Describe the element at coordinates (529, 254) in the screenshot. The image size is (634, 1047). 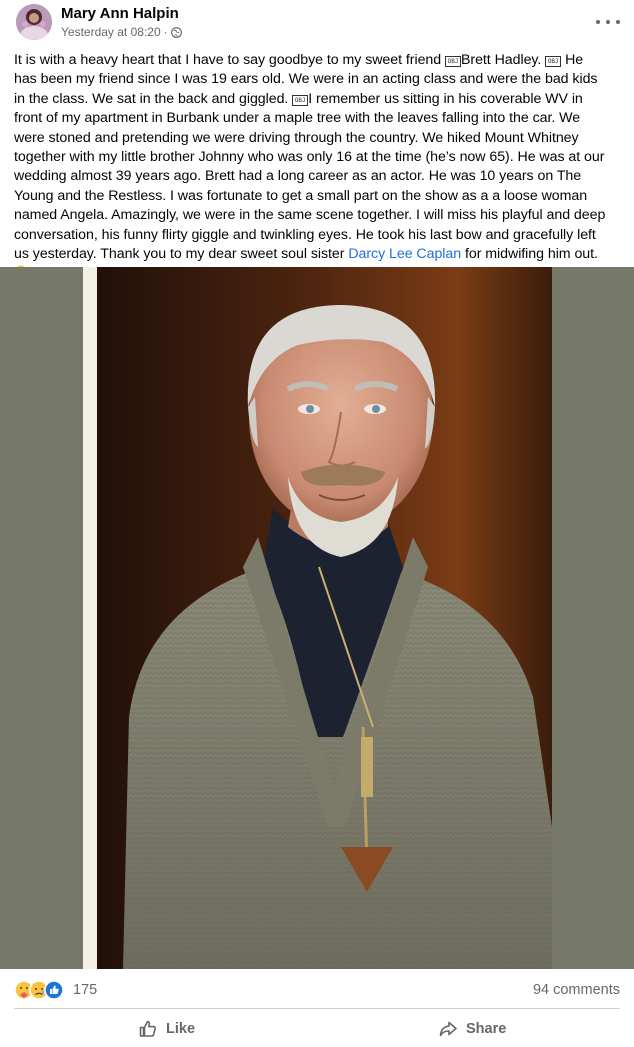
I see `post-text-part: for midwifing him out.` at that location.